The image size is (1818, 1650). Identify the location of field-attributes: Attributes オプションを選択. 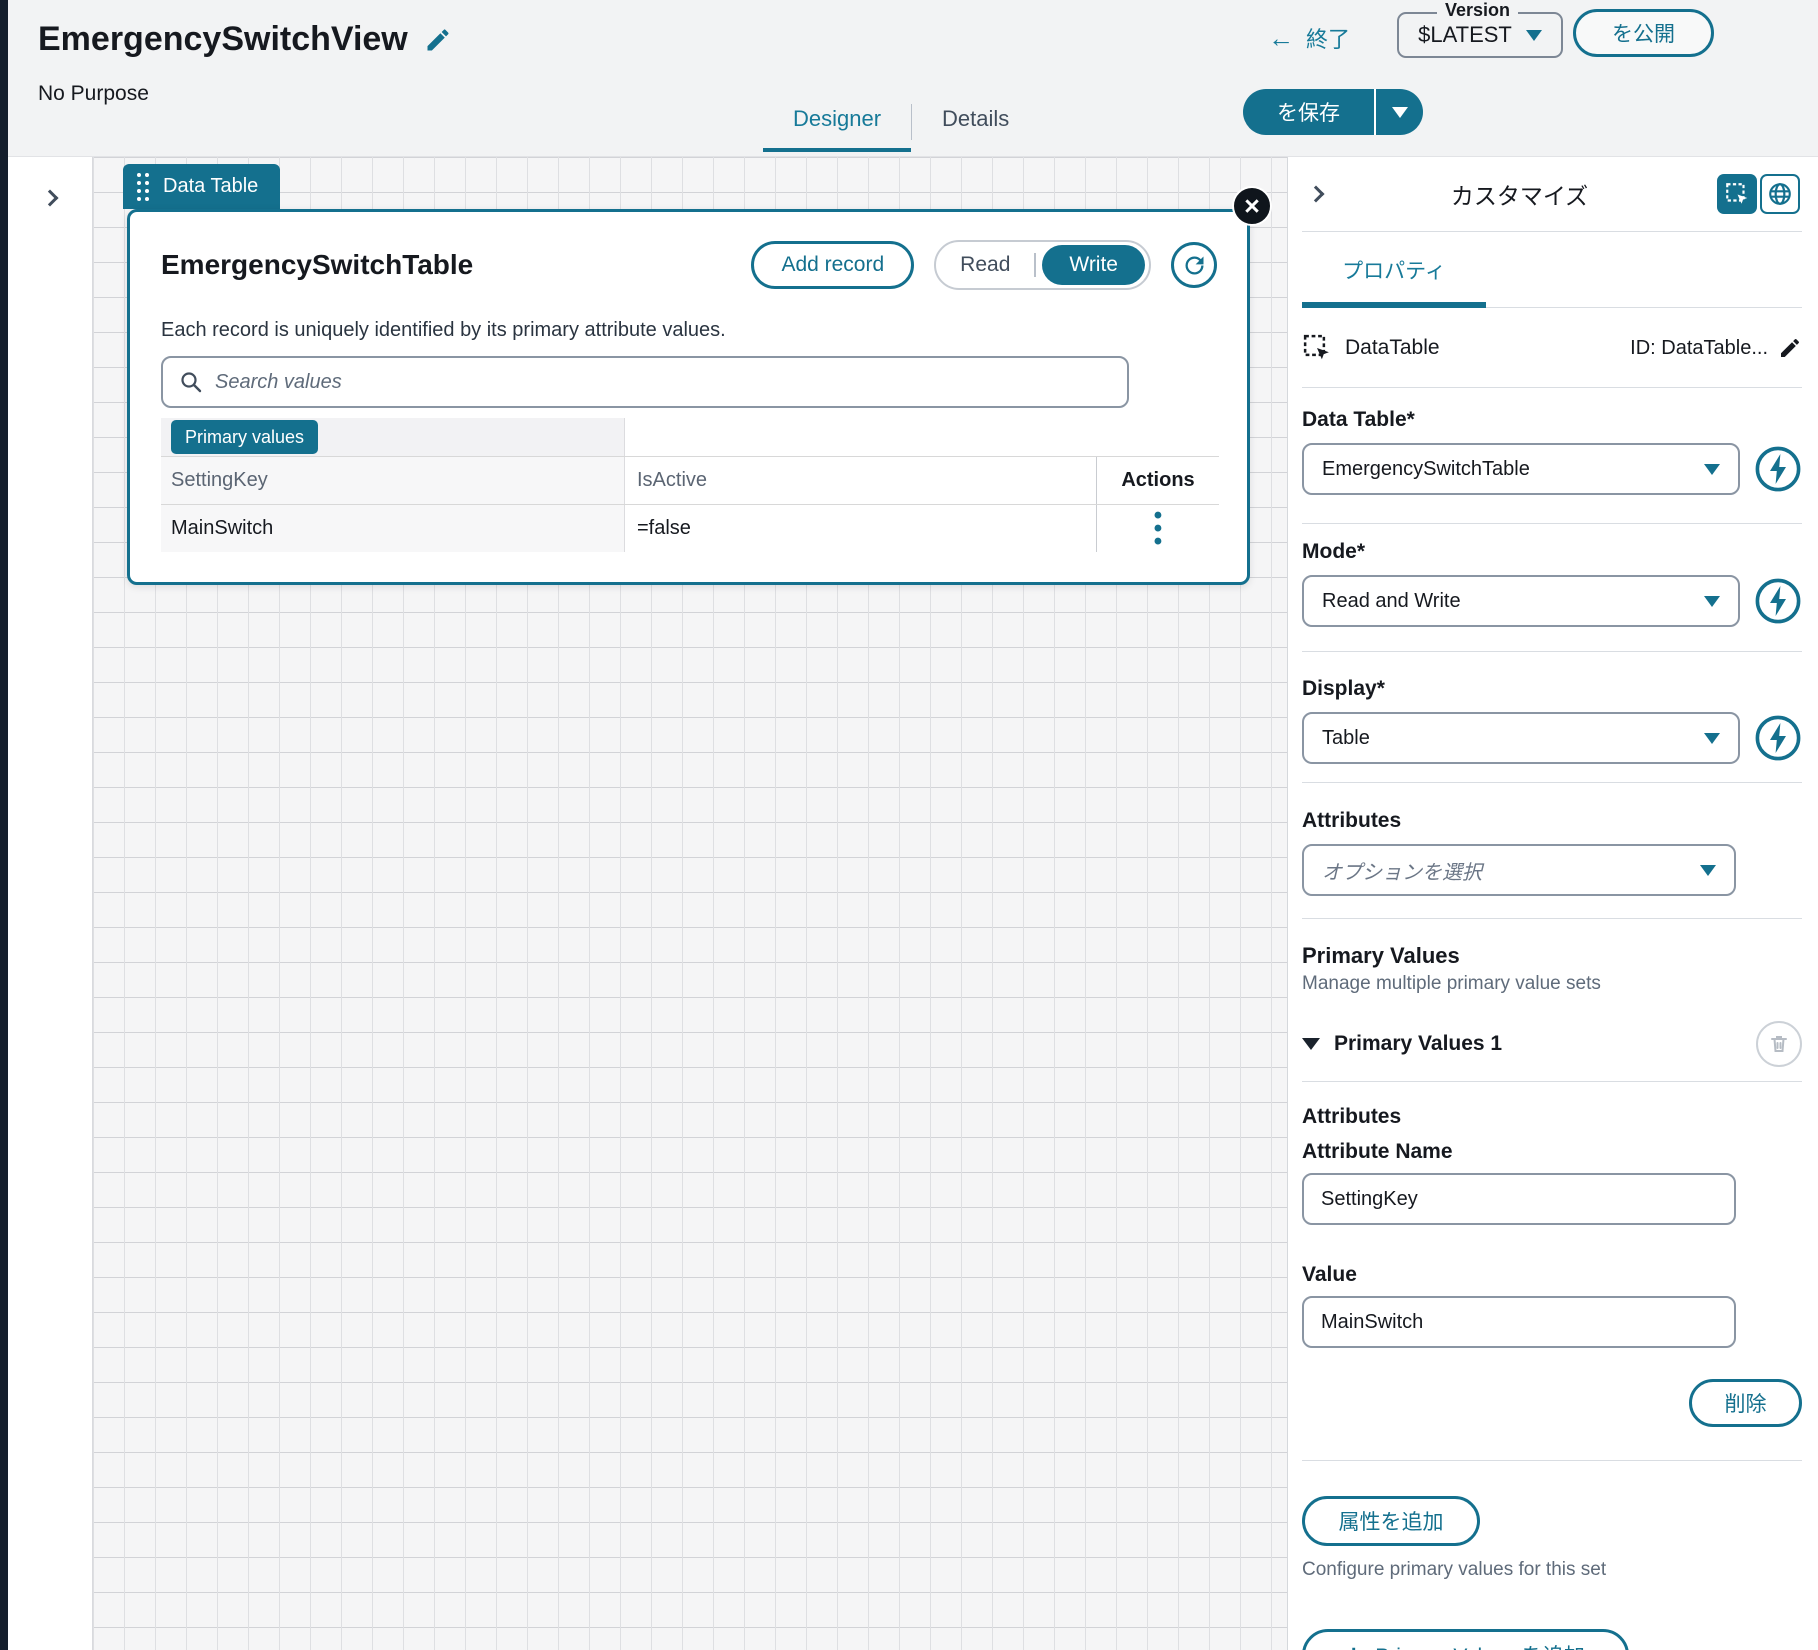
(1552, 851).